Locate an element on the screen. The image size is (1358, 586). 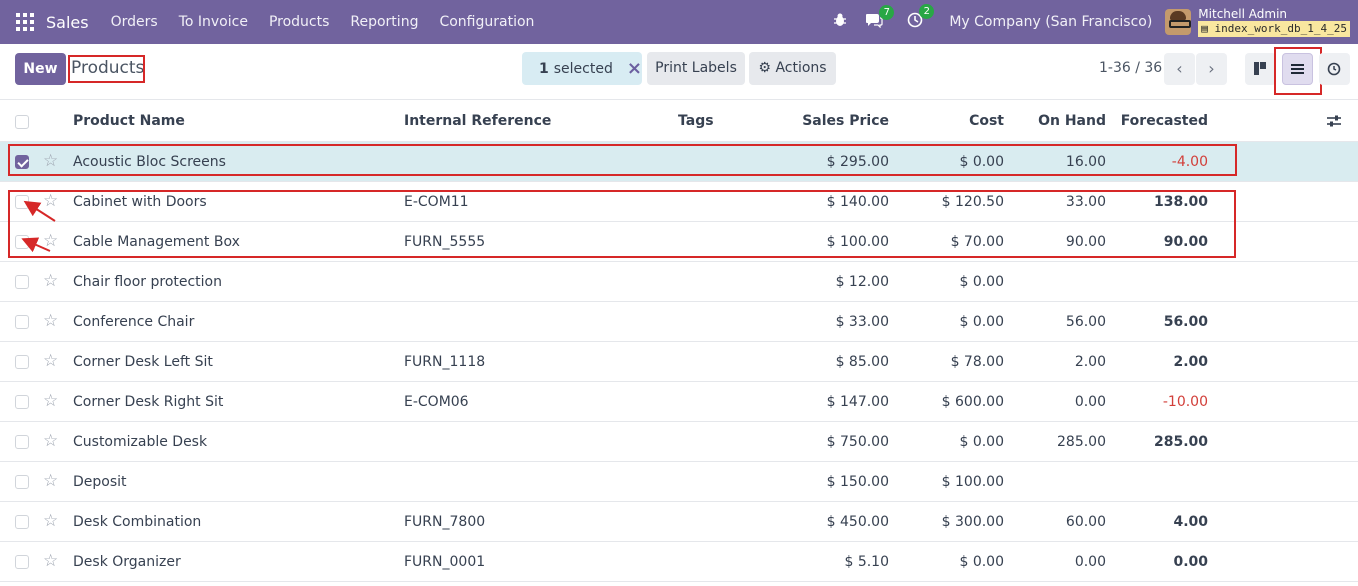
database-icon: ▤ is located at coordinates (1204, 28).